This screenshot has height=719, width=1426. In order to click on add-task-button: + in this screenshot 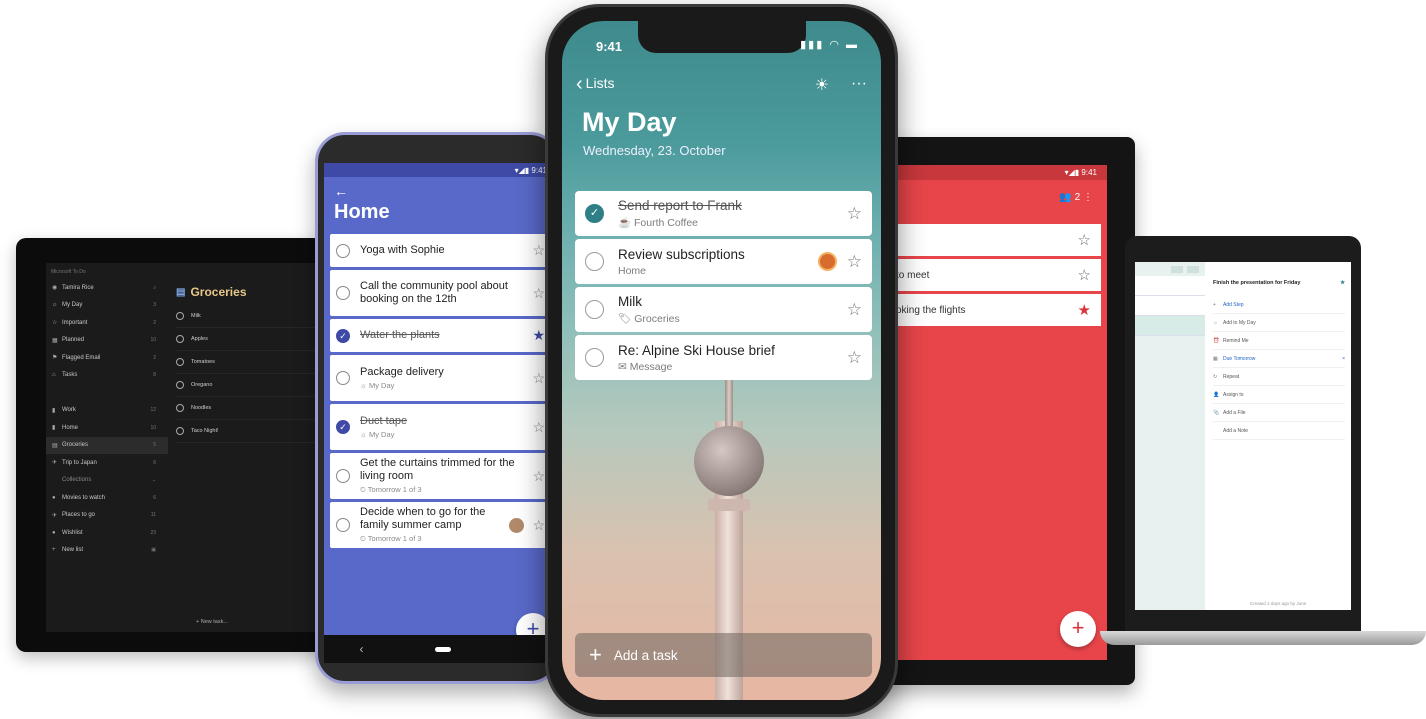, I will do `click(1078, 629)`.